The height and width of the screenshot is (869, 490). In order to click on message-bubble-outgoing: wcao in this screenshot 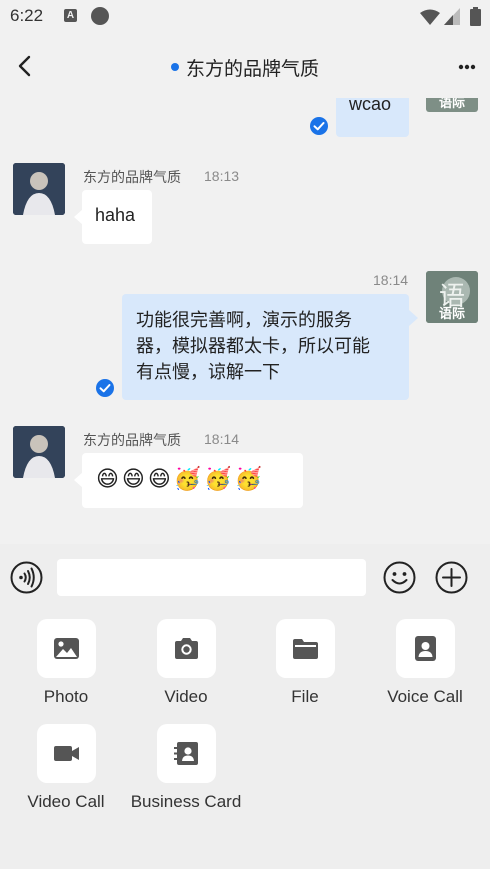, I will do `click(372, 117)`.